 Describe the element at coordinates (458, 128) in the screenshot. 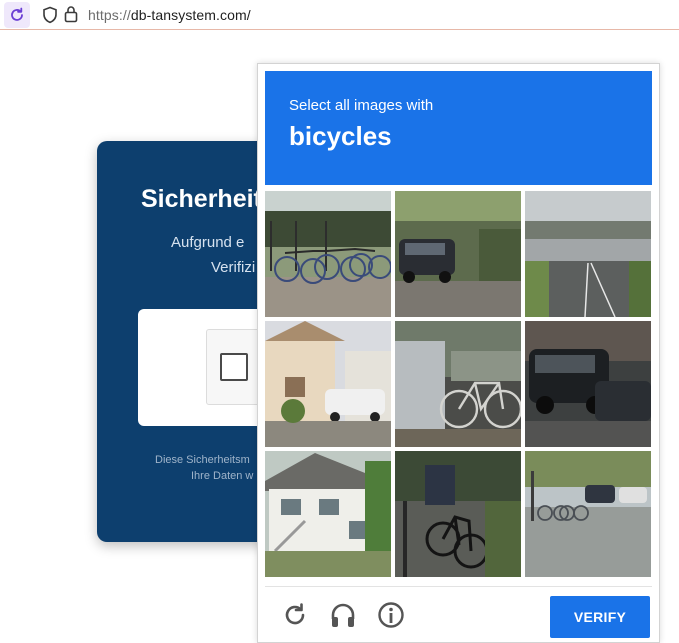

I see `captcha-header: Select all images with bicycles` at that location.